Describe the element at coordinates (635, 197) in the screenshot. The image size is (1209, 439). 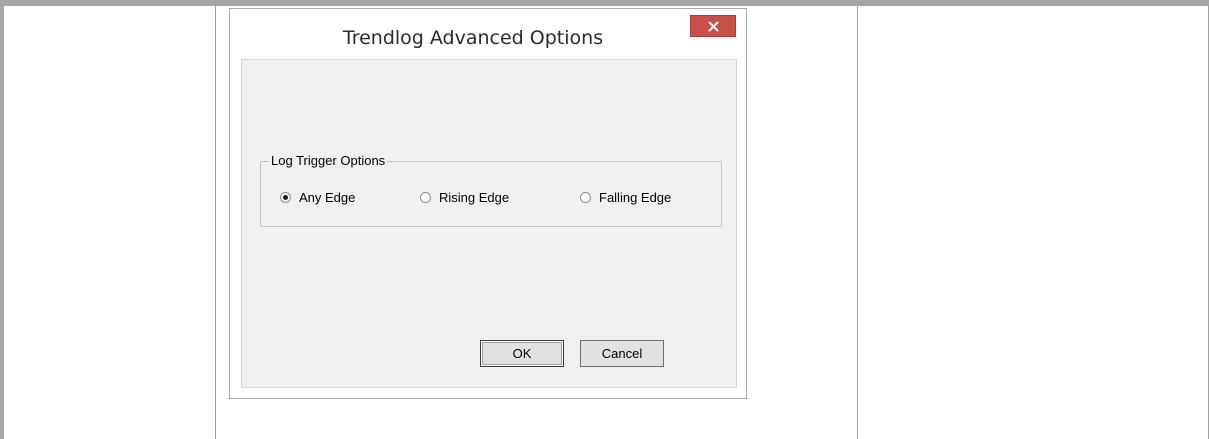
I see `radio-label: Falling Edge` at that location.